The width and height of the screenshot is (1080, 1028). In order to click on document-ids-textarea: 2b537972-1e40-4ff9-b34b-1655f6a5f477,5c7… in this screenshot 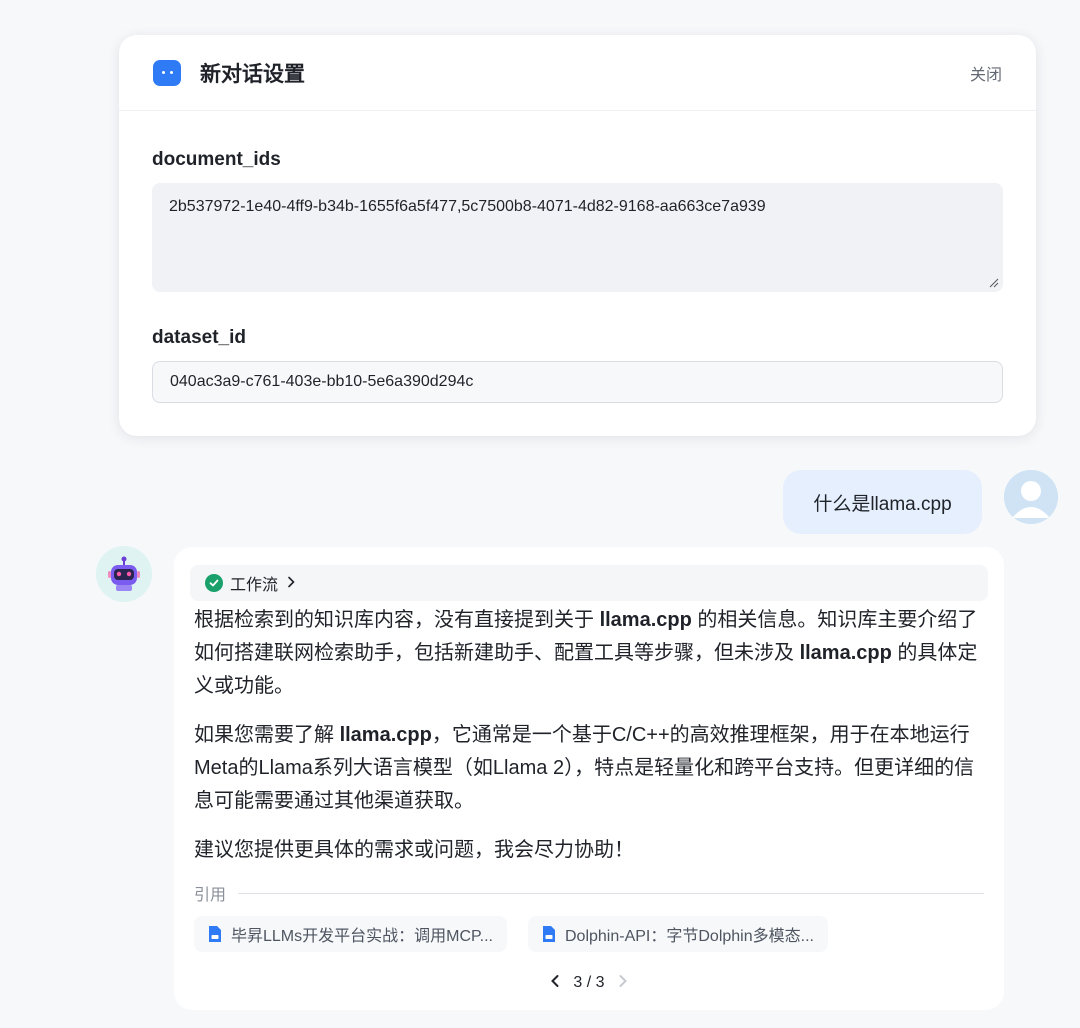, I will do `click(577, 237)`.